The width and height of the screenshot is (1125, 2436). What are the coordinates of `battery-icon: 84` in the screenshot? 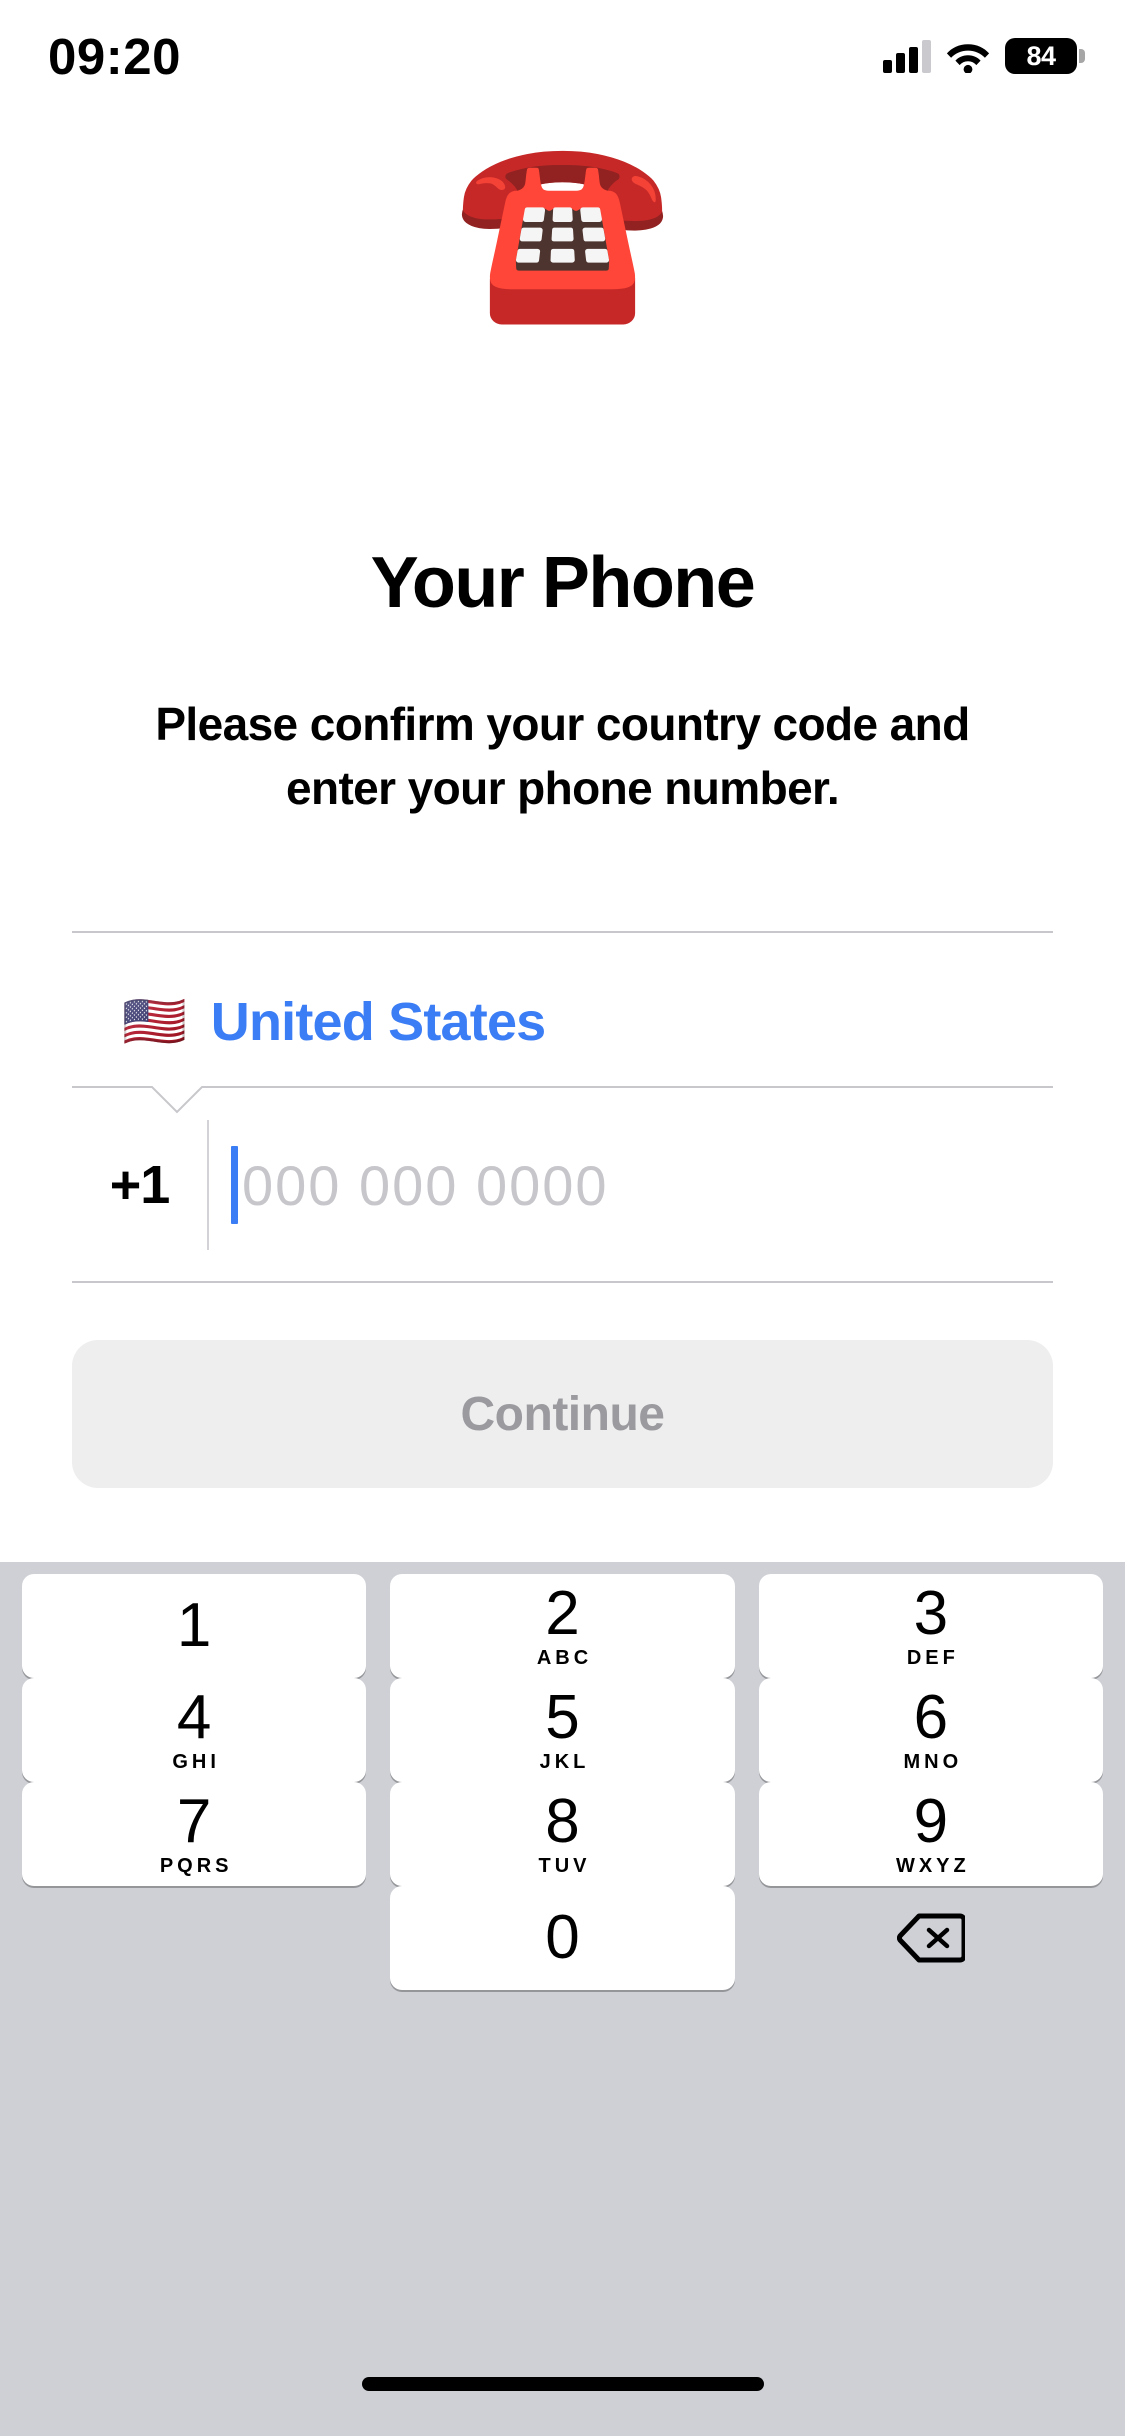 It's located at (1045, 56).